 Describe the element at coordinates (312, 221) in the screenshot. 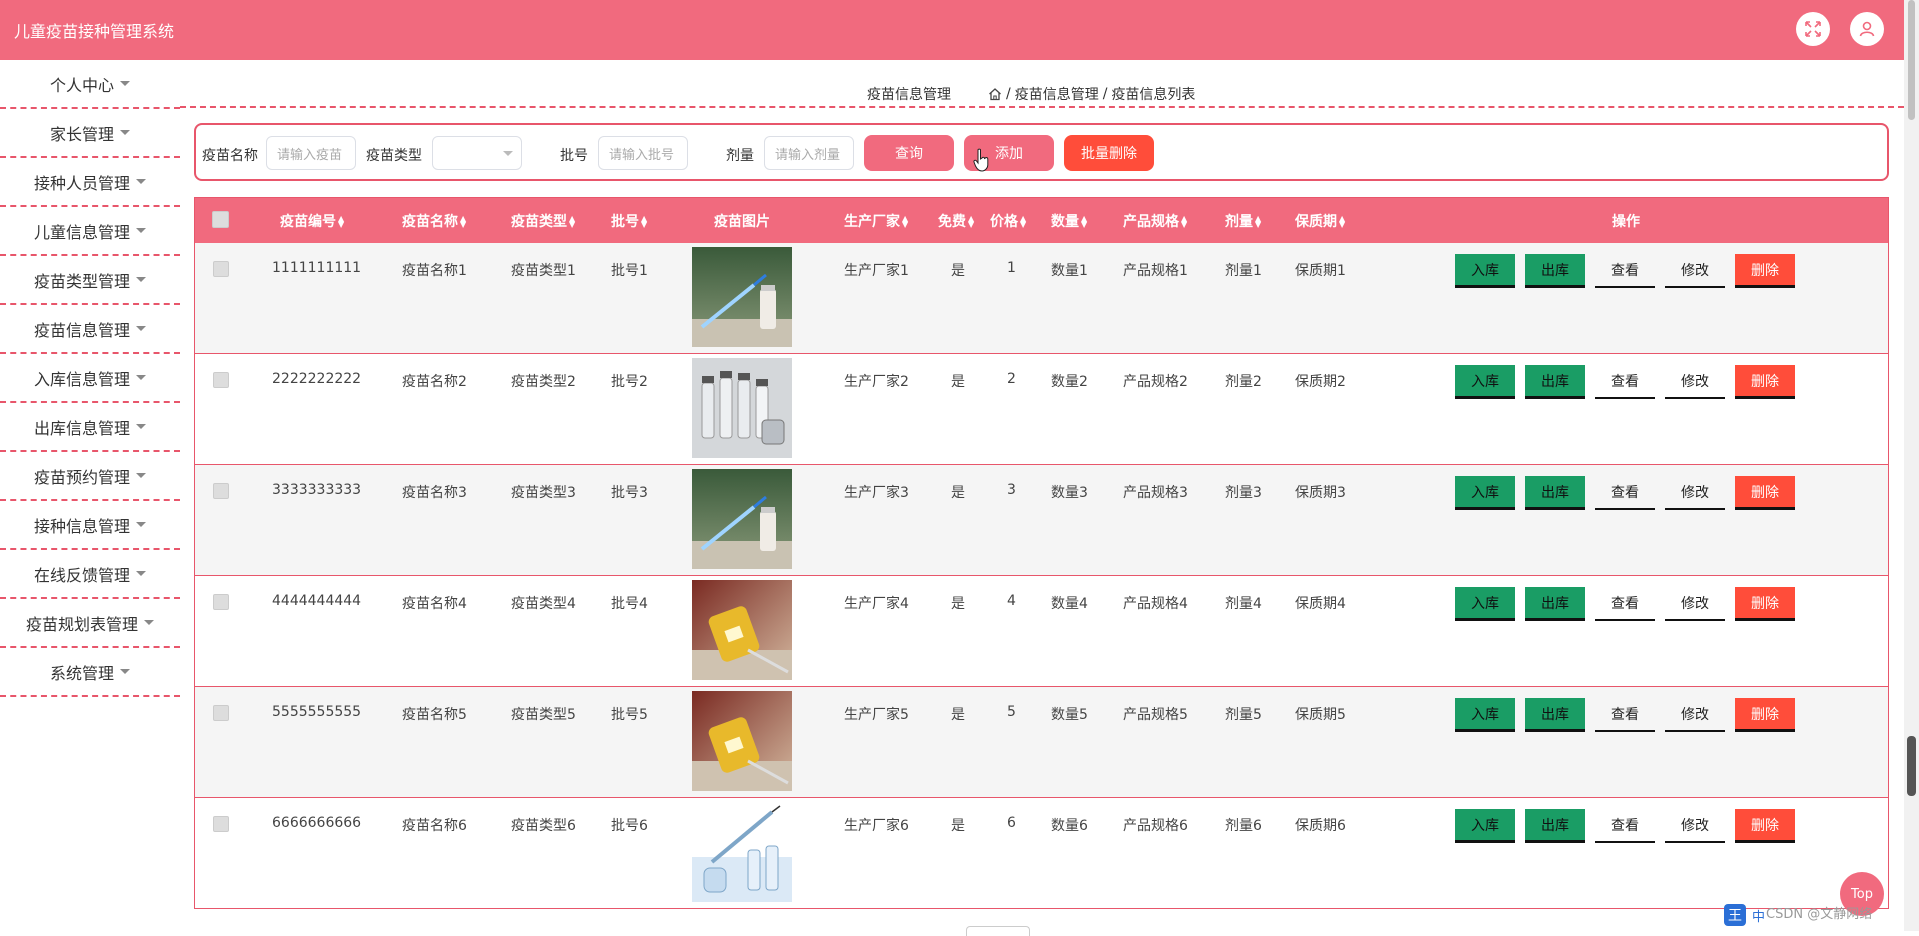

I see `th-code: 疫苗编号 ▲ ▼` at that location.